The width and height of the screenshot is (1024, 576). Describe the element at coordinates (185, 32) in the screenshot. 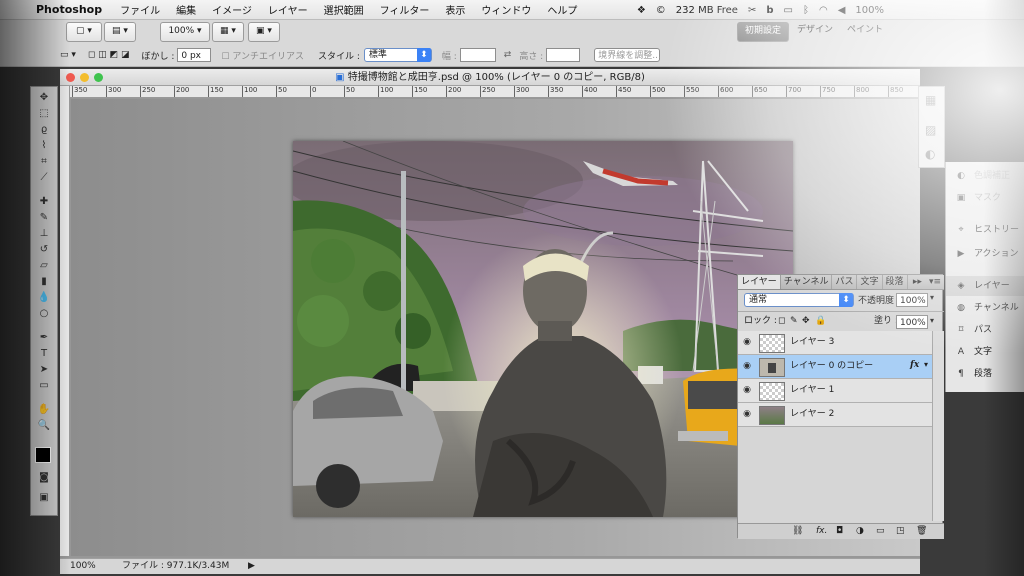

I see `zoom-dropdown: 100% ▾` at that location.